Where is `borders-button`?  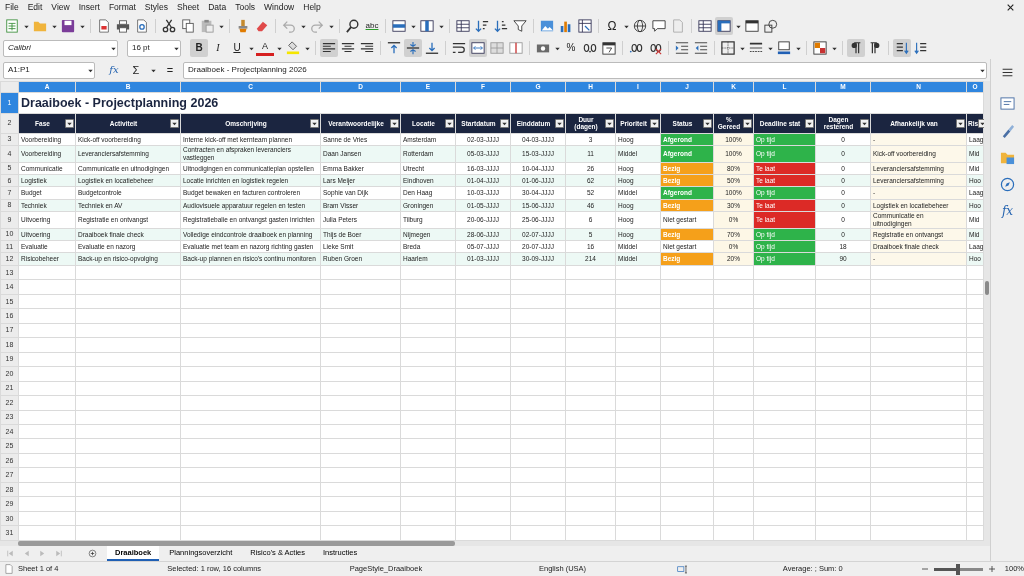 borders-button is located at coordinates (728, 48).